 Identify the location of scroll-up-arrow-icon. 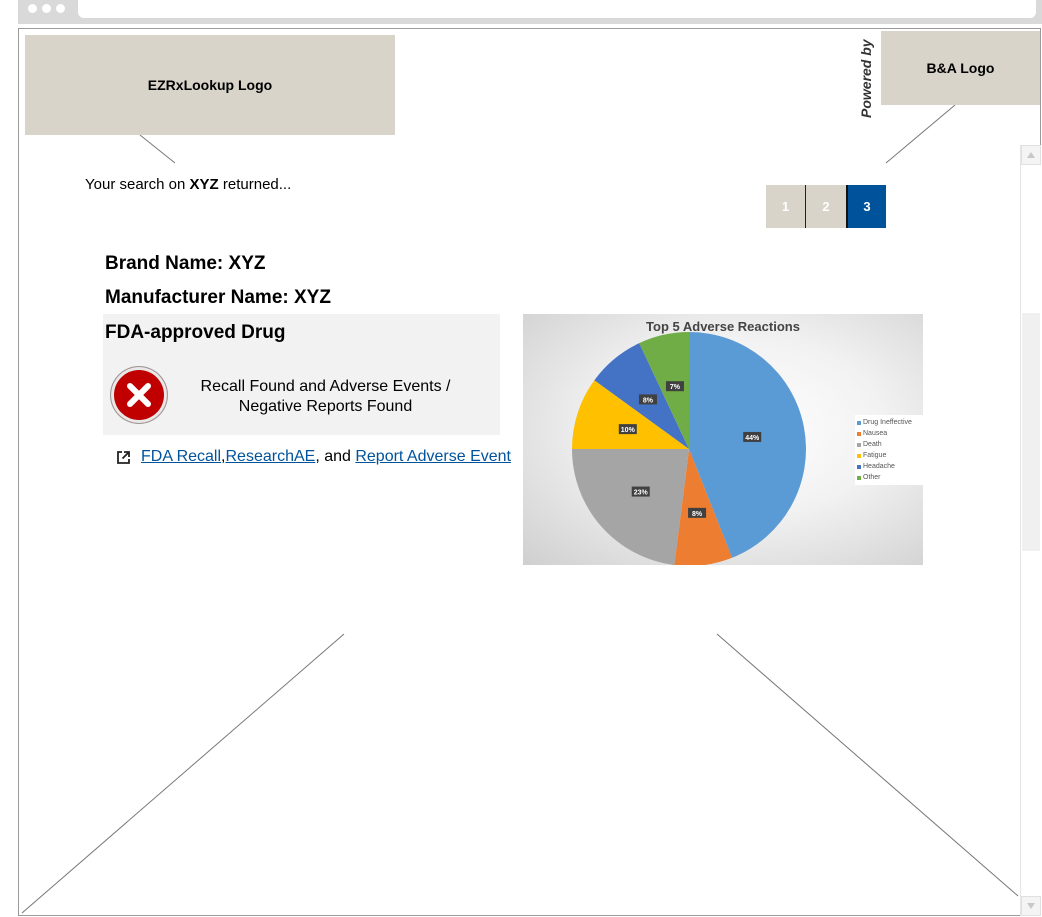
(1031, 155).